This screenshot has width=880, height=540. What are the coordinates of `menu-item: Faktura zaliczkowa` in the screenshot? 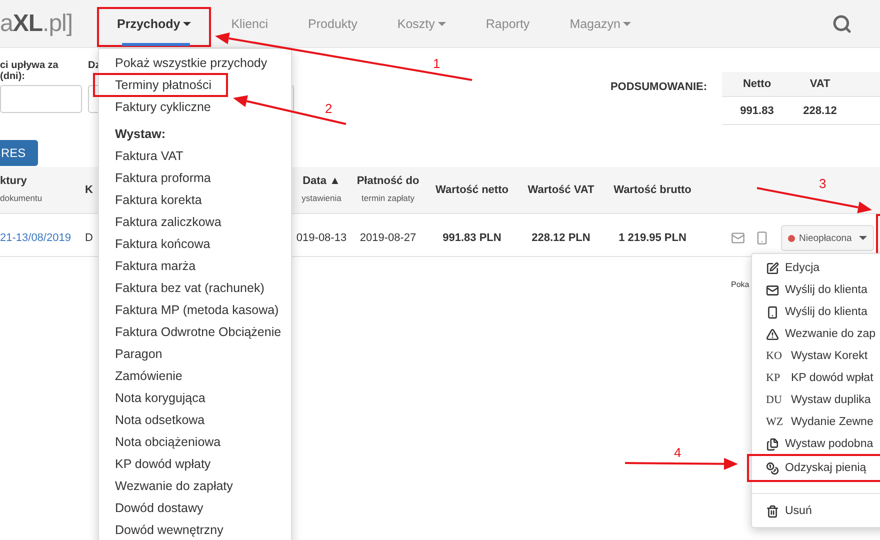 It's located at (195, 222).